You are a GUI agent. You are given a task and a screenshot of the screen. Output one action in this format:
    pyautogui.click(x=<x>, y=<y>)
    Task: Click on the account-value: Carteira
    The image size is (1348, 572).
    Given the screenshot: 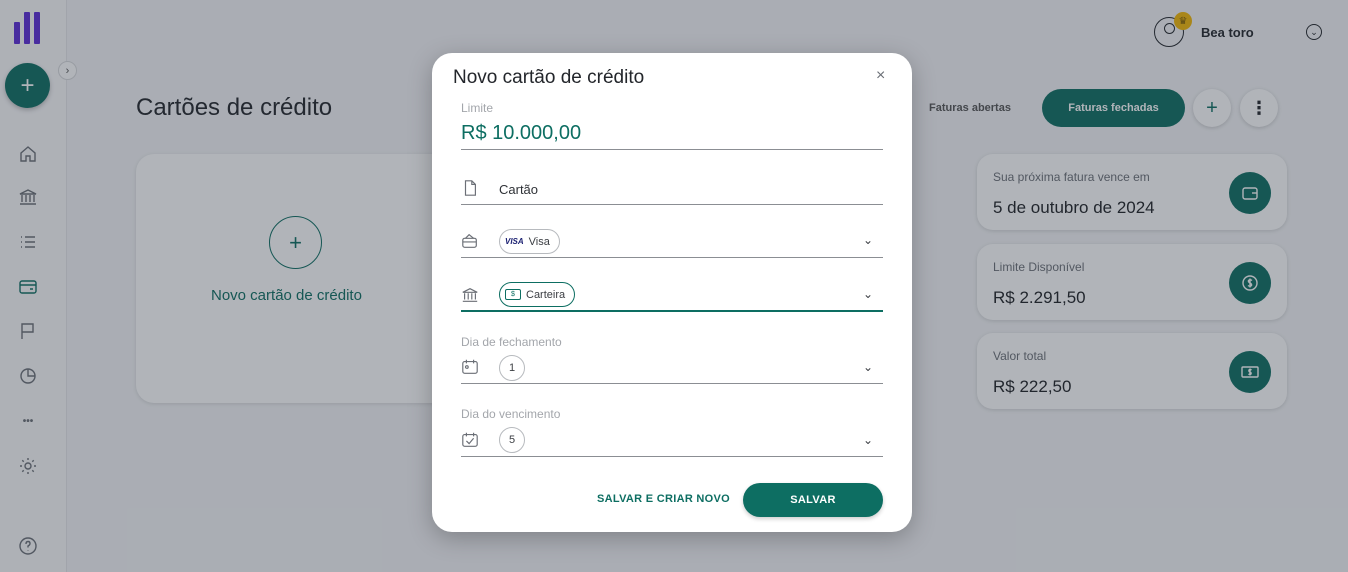 What is the action you would take?
    pyautogui.click(x=546, y=294)
    